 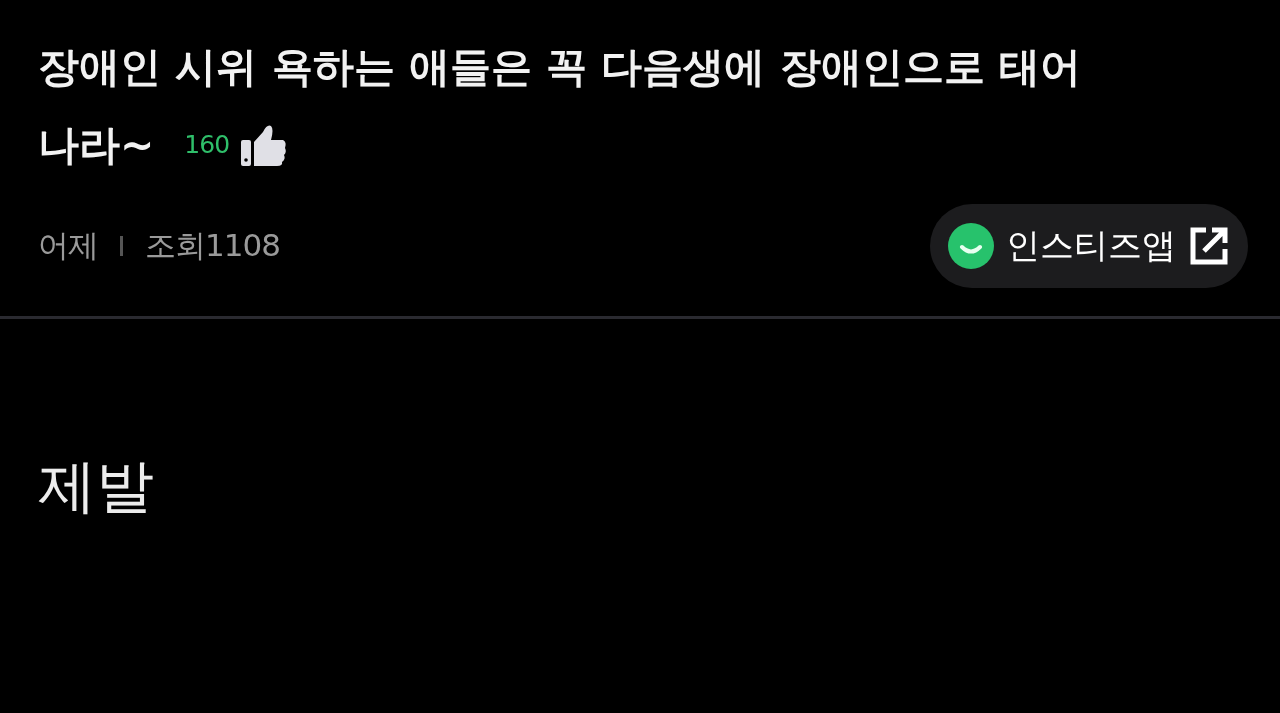 I want to click on like-count: 160, so click(x=207, y=145).